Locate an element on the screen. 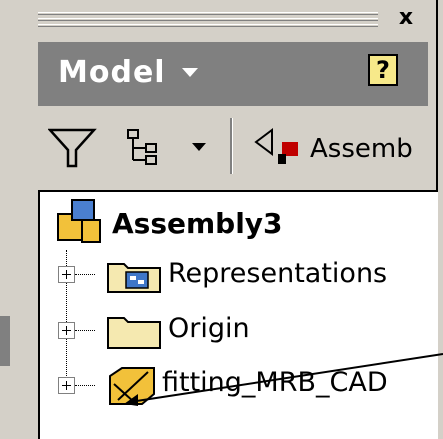 Image resolution: width=443 pixels, height=439 pixels. expand-fitting-button is located at coordinates (66, 385).